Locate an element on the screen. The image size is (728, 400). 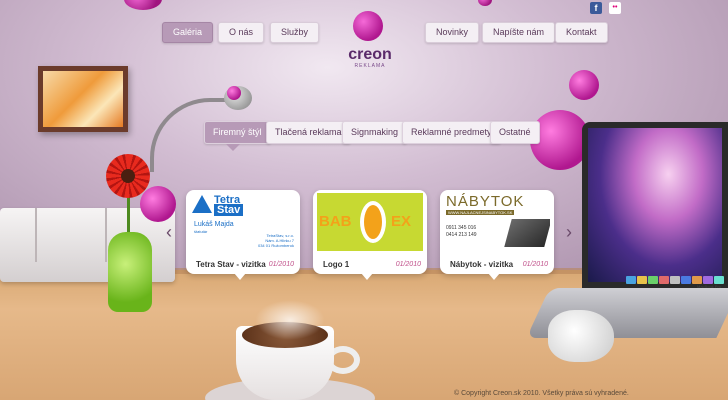
logo-mark-icon is located at coordinates (368, 26).